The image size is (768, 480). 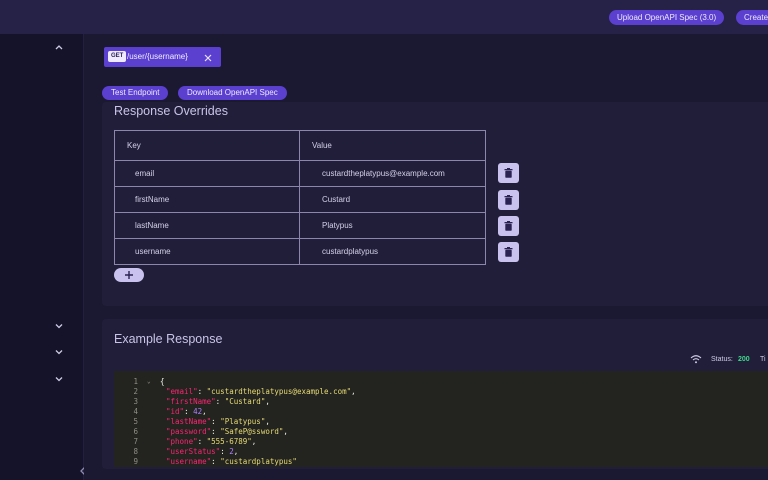 I want to click on table-row: username custardplatypus, so click(x=300, y=251).